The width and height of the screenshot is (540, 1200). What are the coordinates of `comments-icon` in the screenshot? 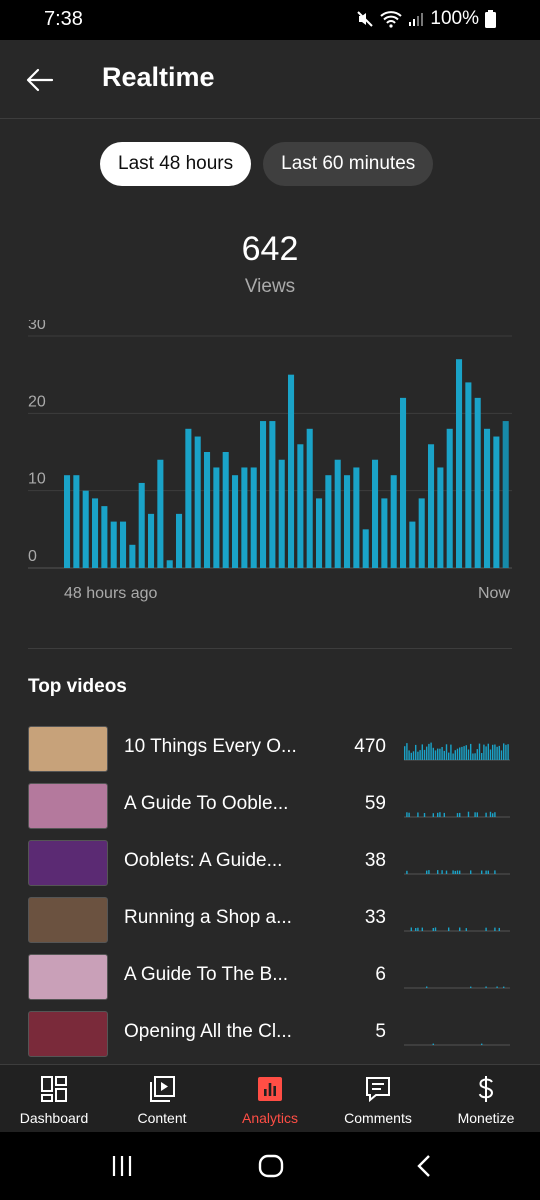 It's located at (378, 1090).